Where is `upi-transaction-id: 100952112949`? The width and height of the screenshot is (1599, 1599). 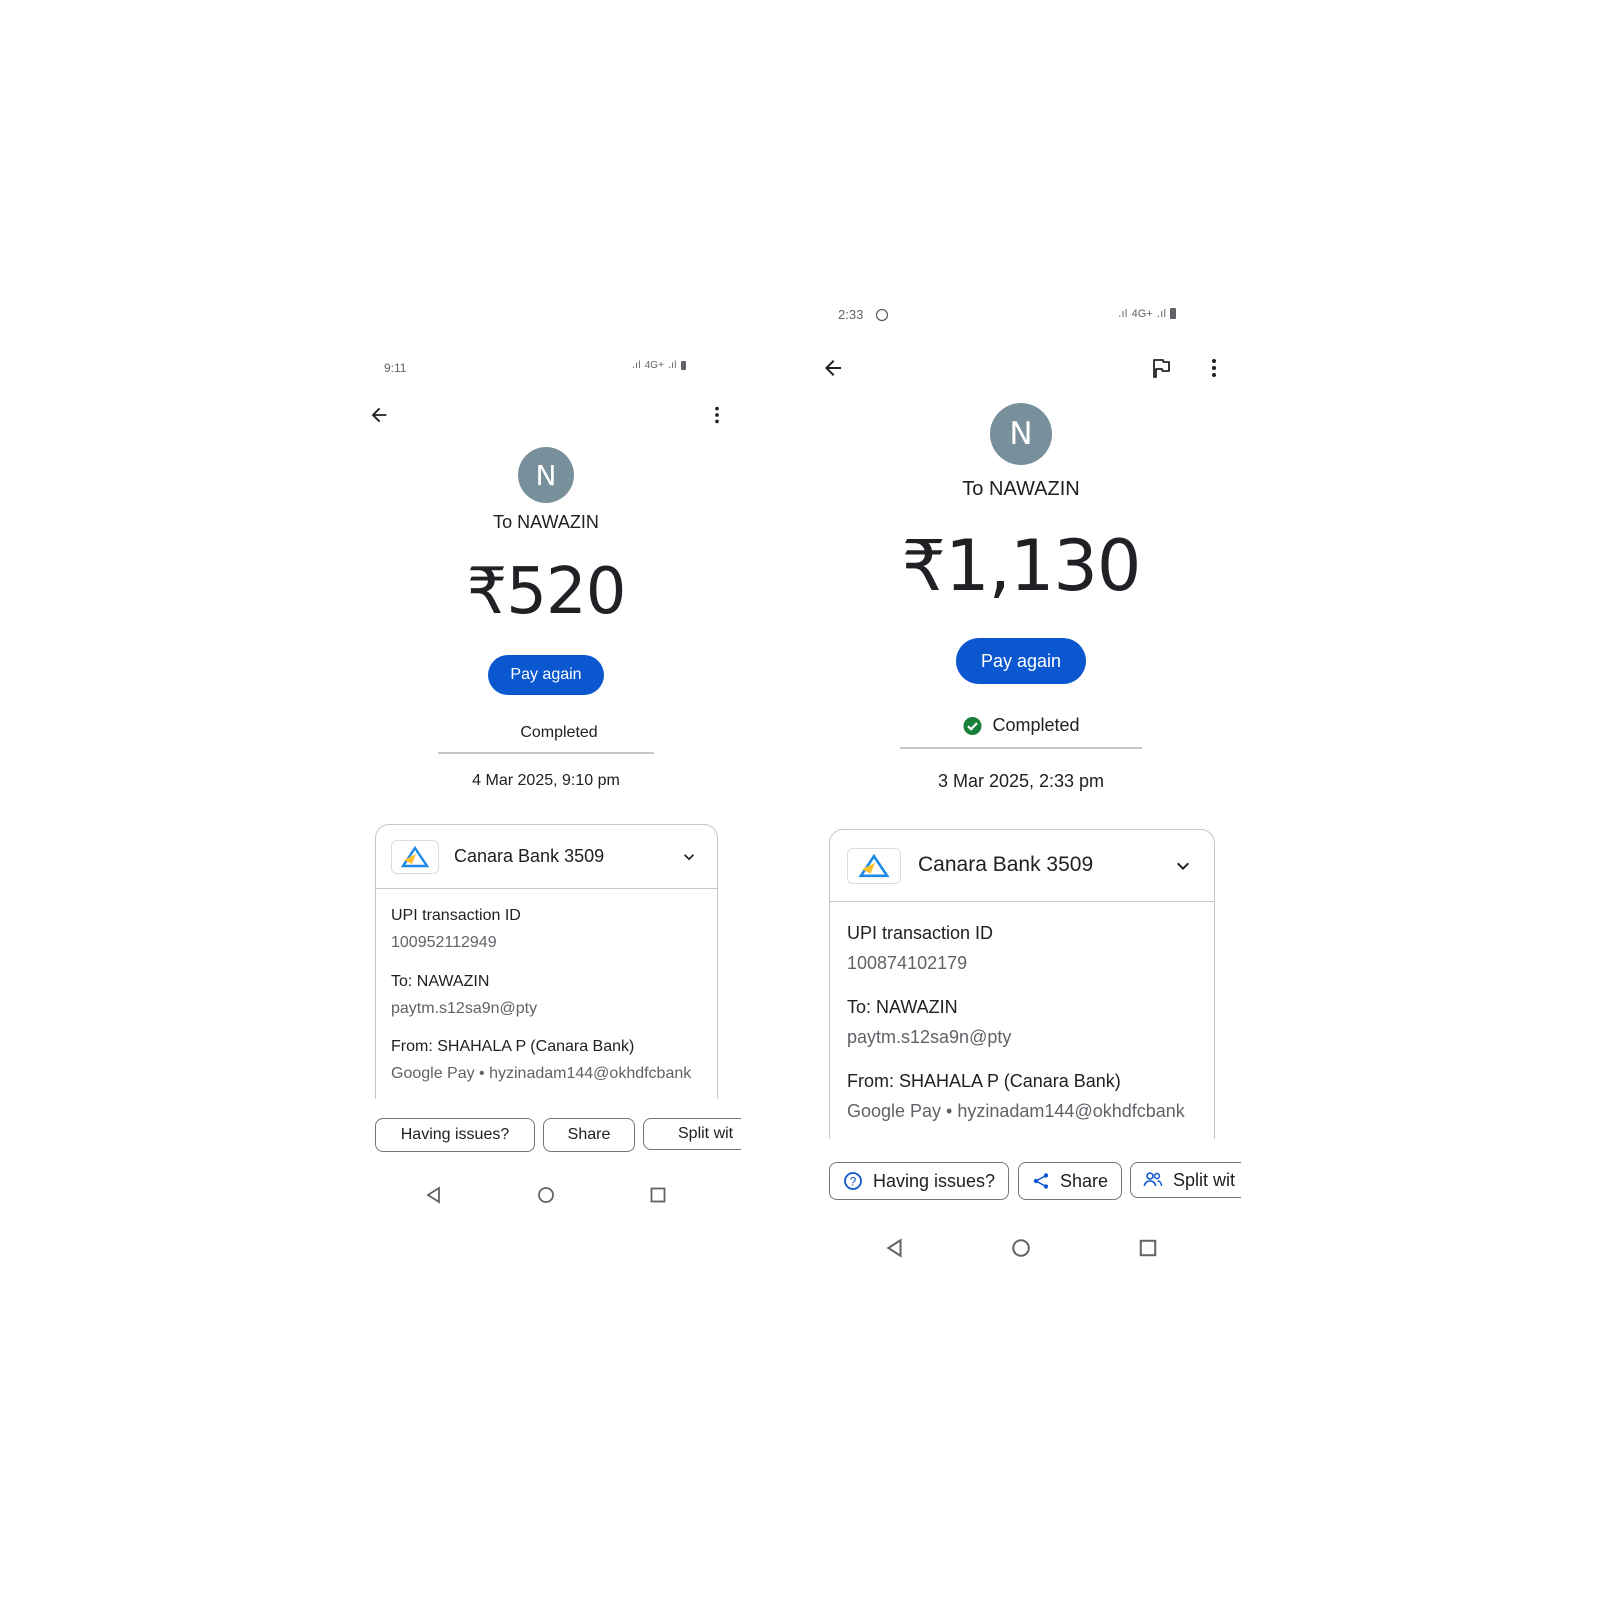
upi-transaction-id: 100952112949 is located at coordinates (444, 942).